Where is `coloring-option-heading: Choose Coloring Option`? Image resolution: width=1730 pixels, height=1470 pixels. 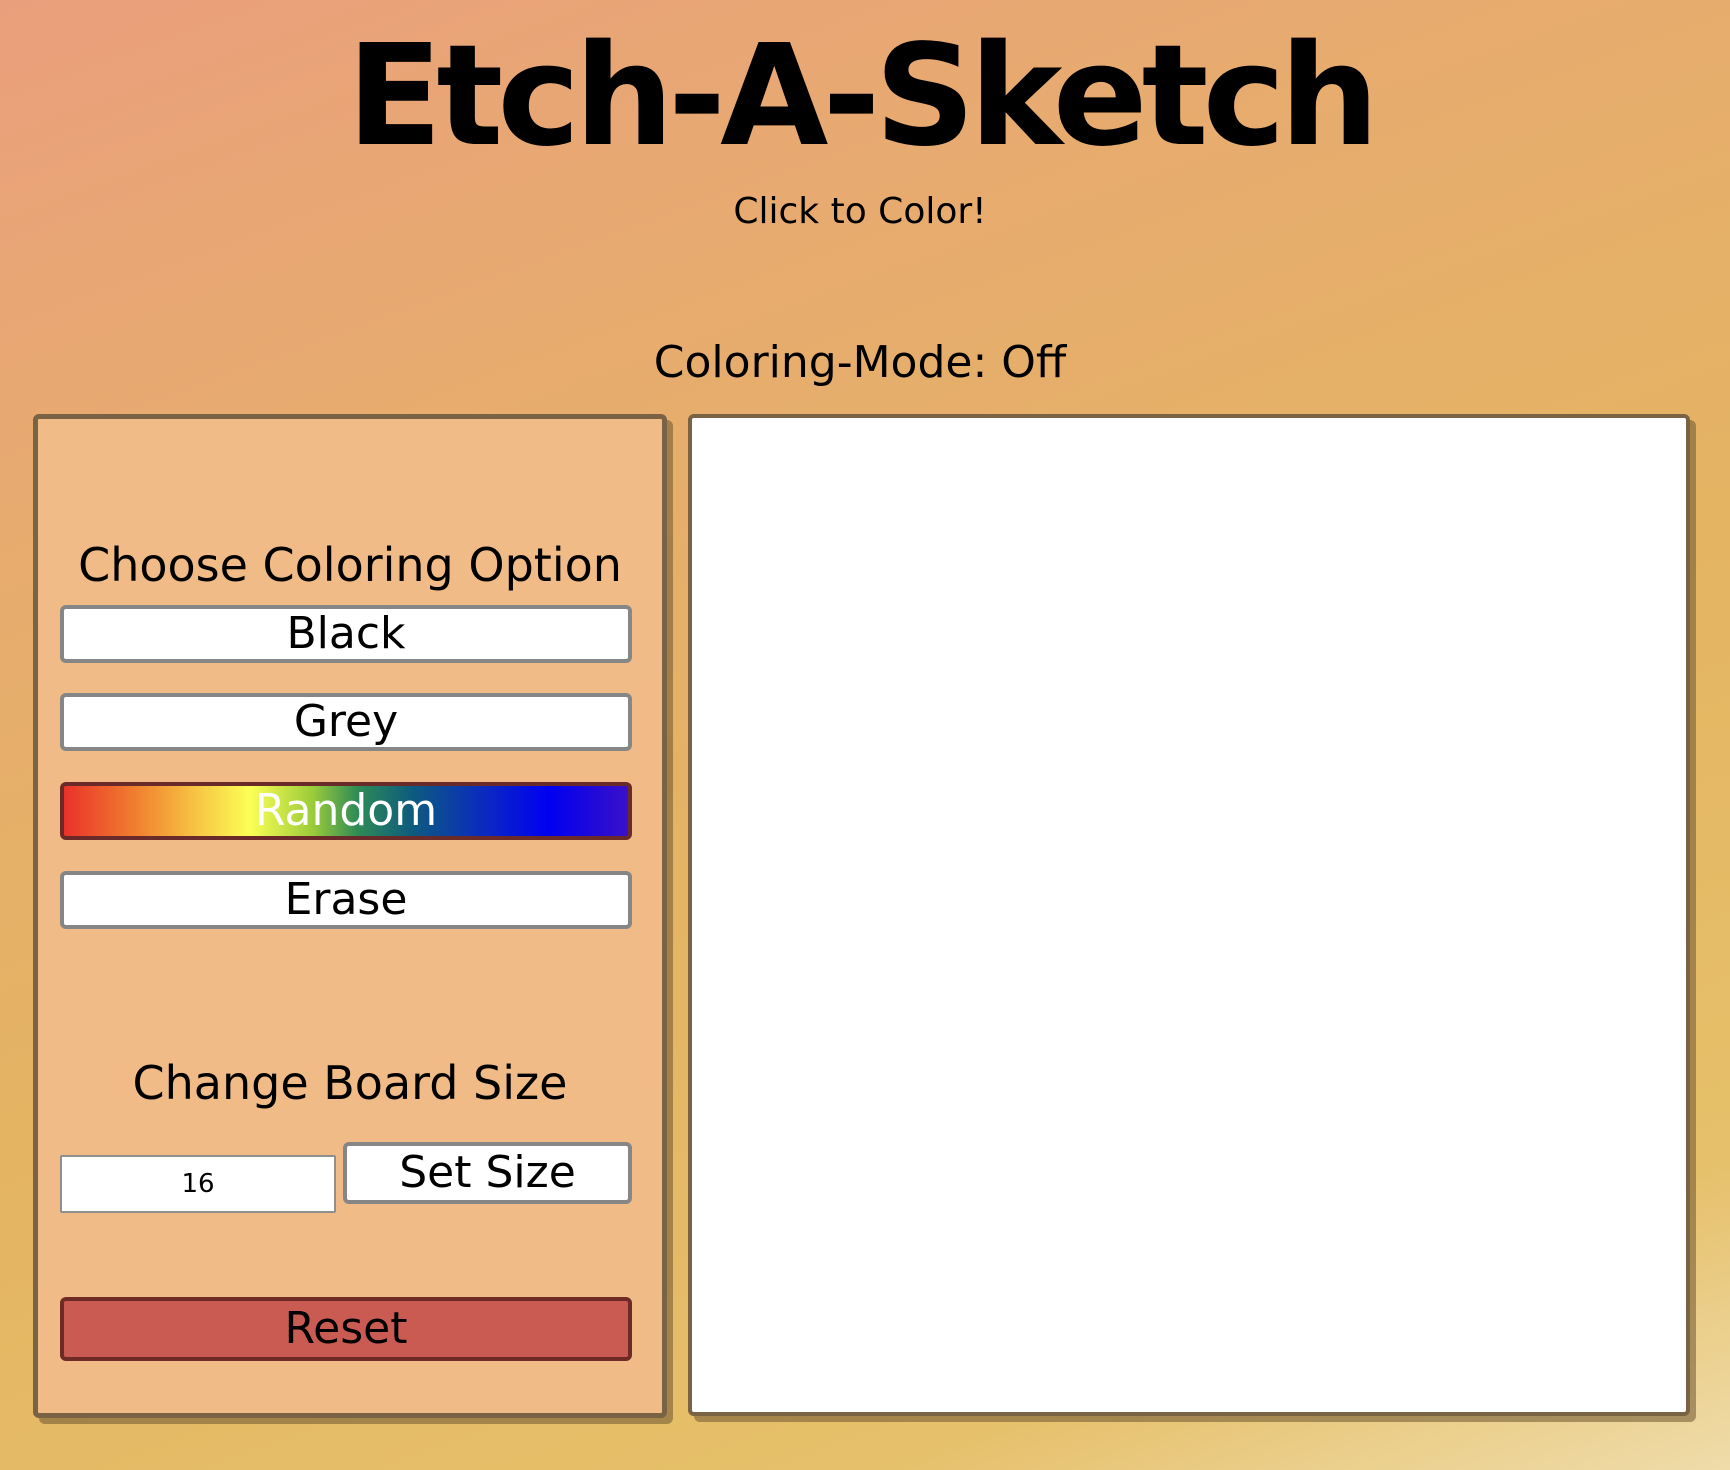 coloring-option-heading: Choose Coloring Option is located at coordinates (350, 565).